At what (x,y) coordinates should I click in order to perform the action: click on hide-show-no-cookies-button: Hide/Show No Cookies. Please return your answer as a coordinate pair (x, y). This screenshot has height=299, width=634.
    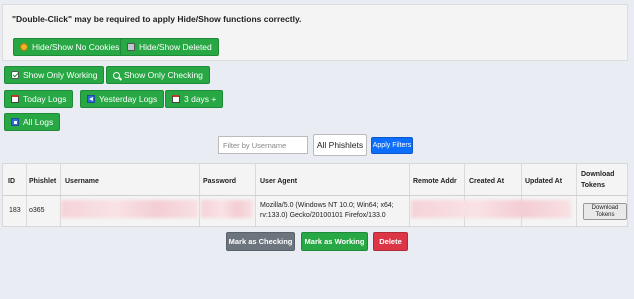
    Looking at the image, I should click on (70, 47).